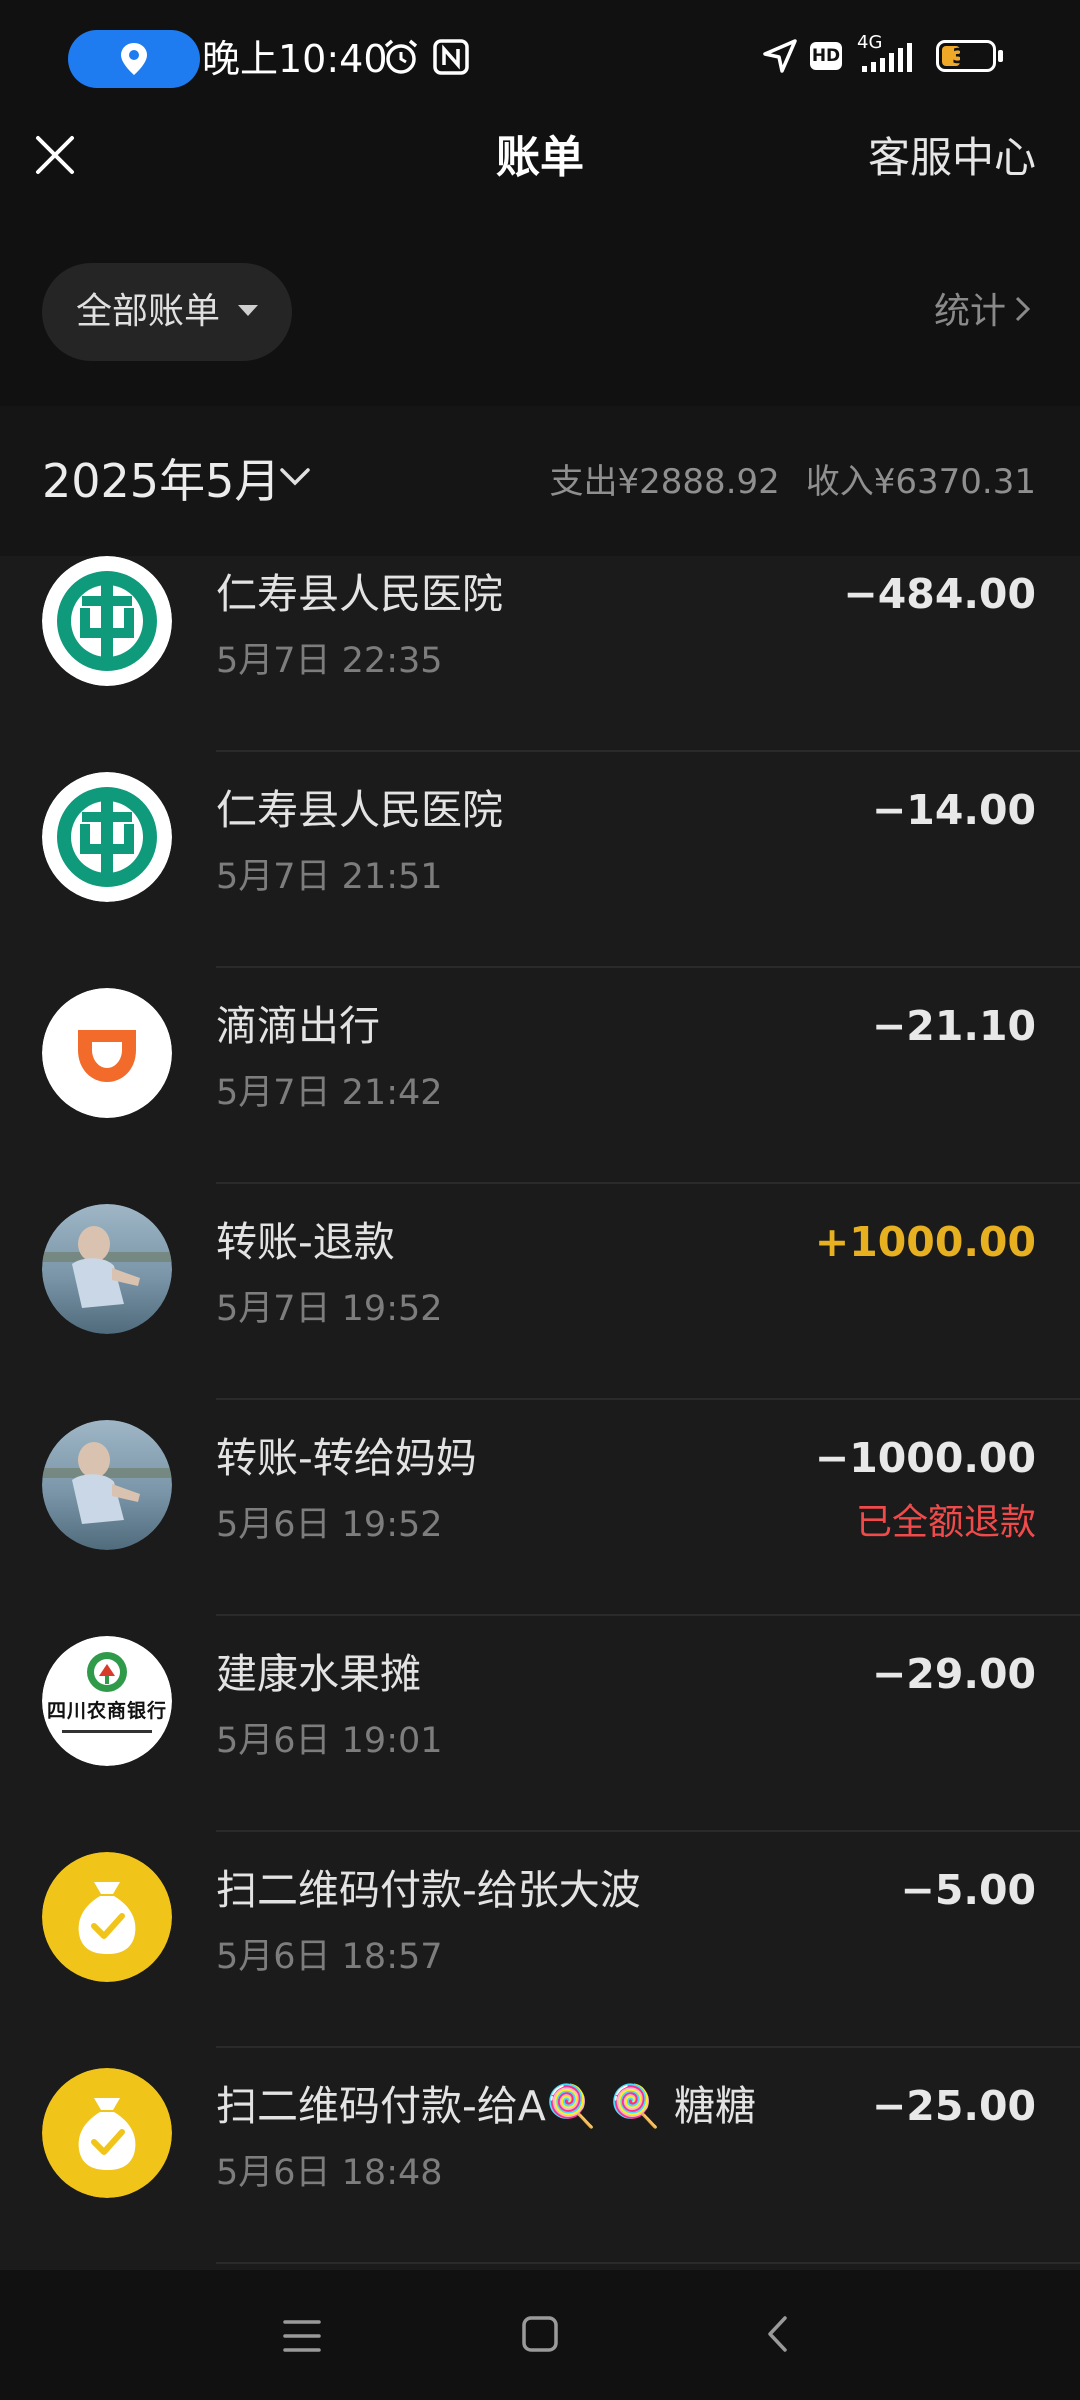  I want to click on didi-icon, so click(107, 1053).